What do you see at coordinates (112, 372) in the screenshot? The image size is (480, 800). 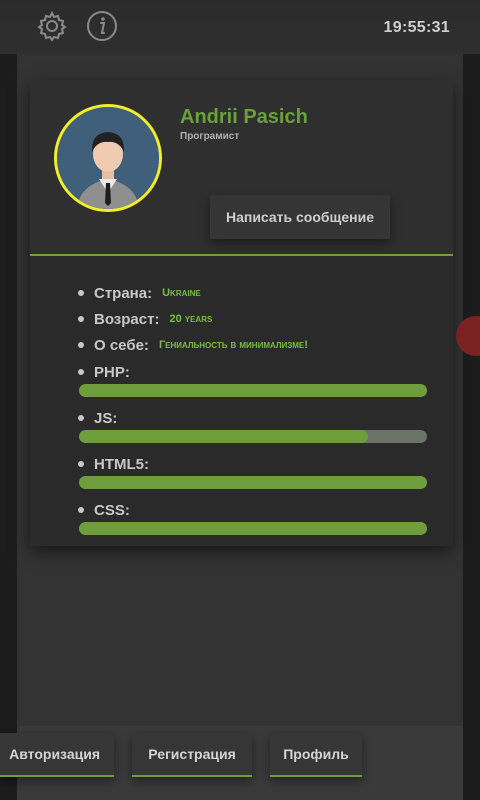 I see `skill-label: PHP:` at bounding box center [112, 372].